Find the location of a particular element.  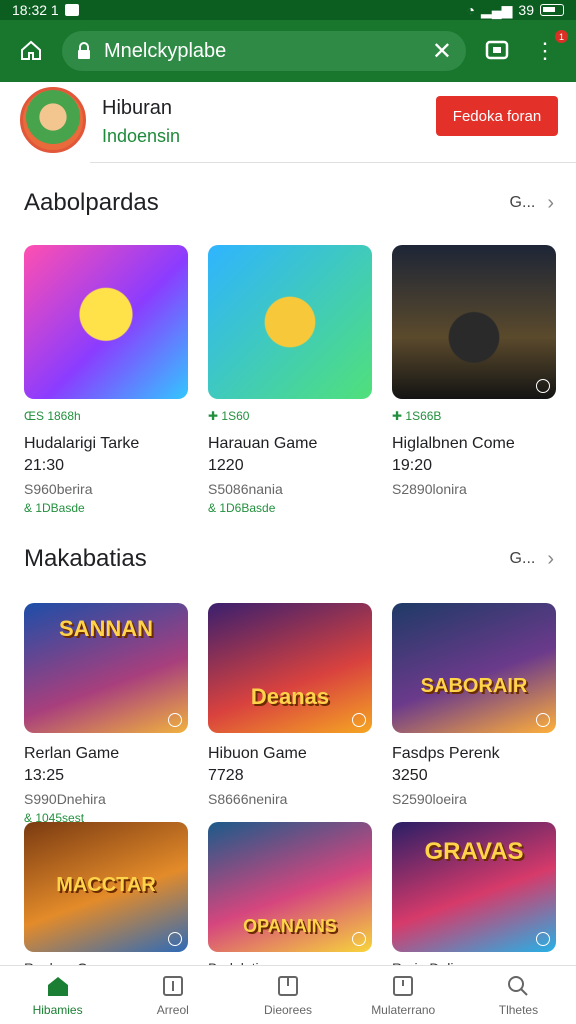

search-icon is located at coordinates (518, 986).